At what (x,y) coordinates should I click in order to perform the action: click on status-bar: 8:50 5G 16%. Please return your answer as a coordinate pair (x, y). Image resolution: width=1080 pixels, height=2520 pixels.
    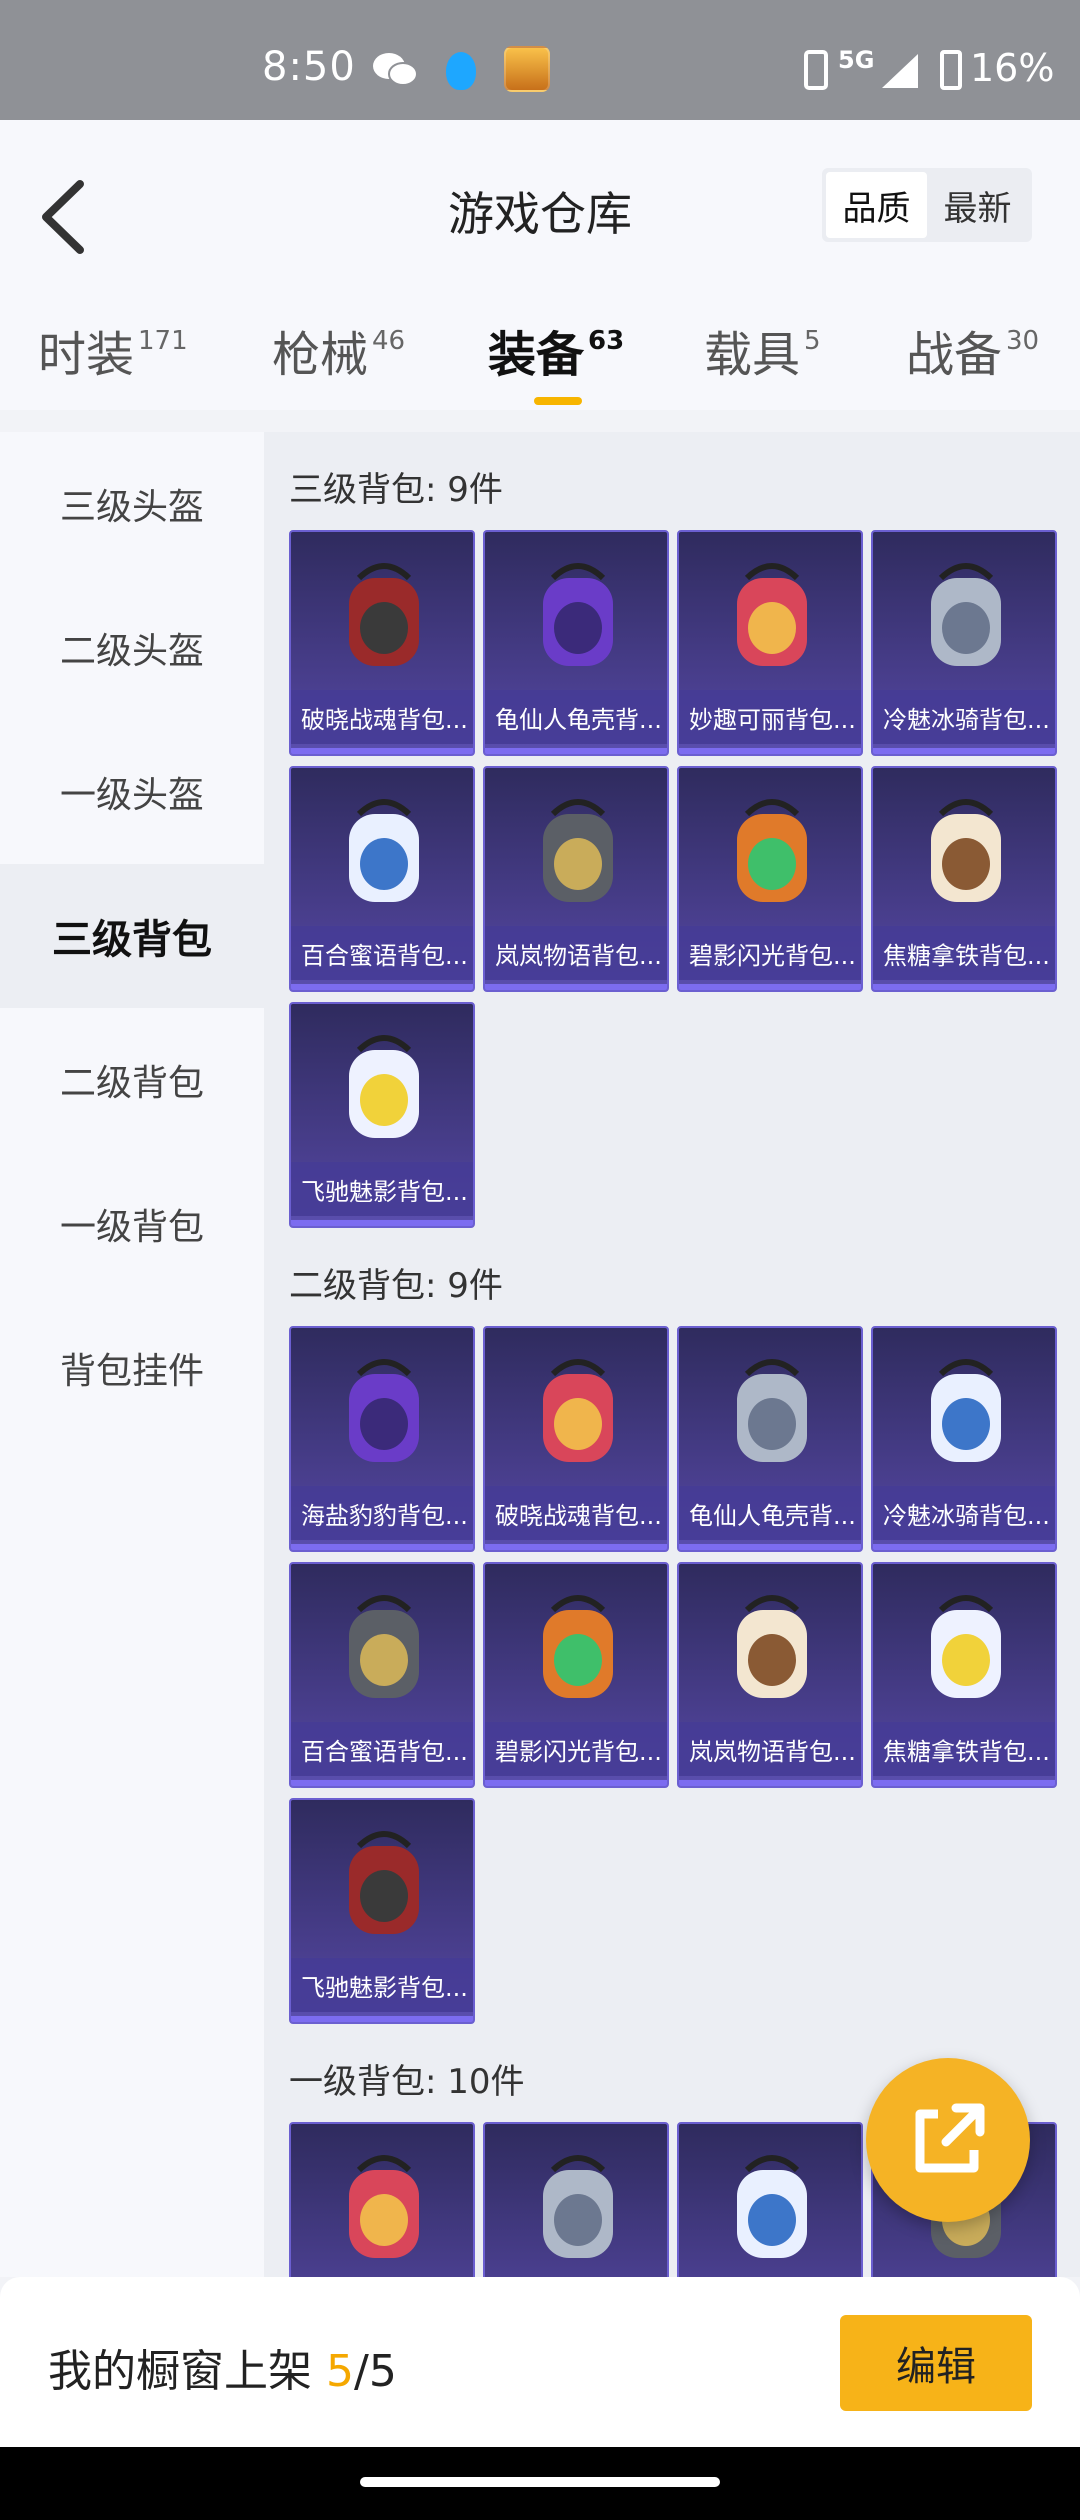
    Looking at the image, I should click on (540, 60).